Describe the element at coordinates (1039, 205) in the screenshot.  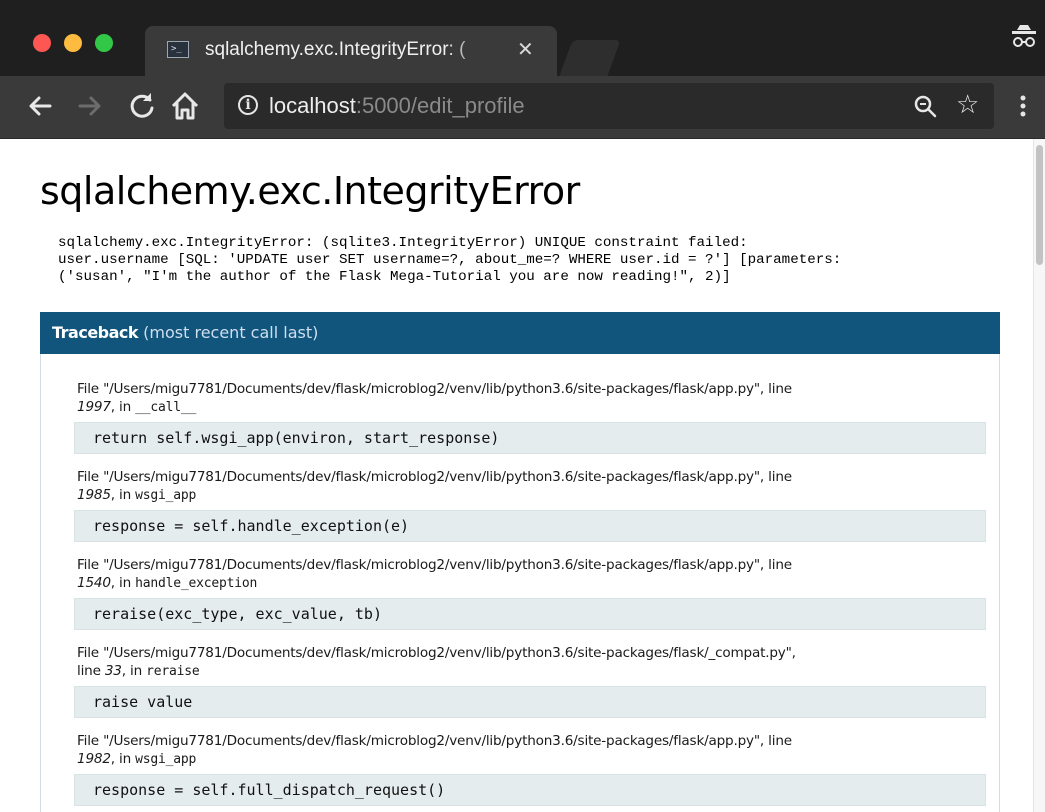
I see `scrollbar-thumb` at that location.